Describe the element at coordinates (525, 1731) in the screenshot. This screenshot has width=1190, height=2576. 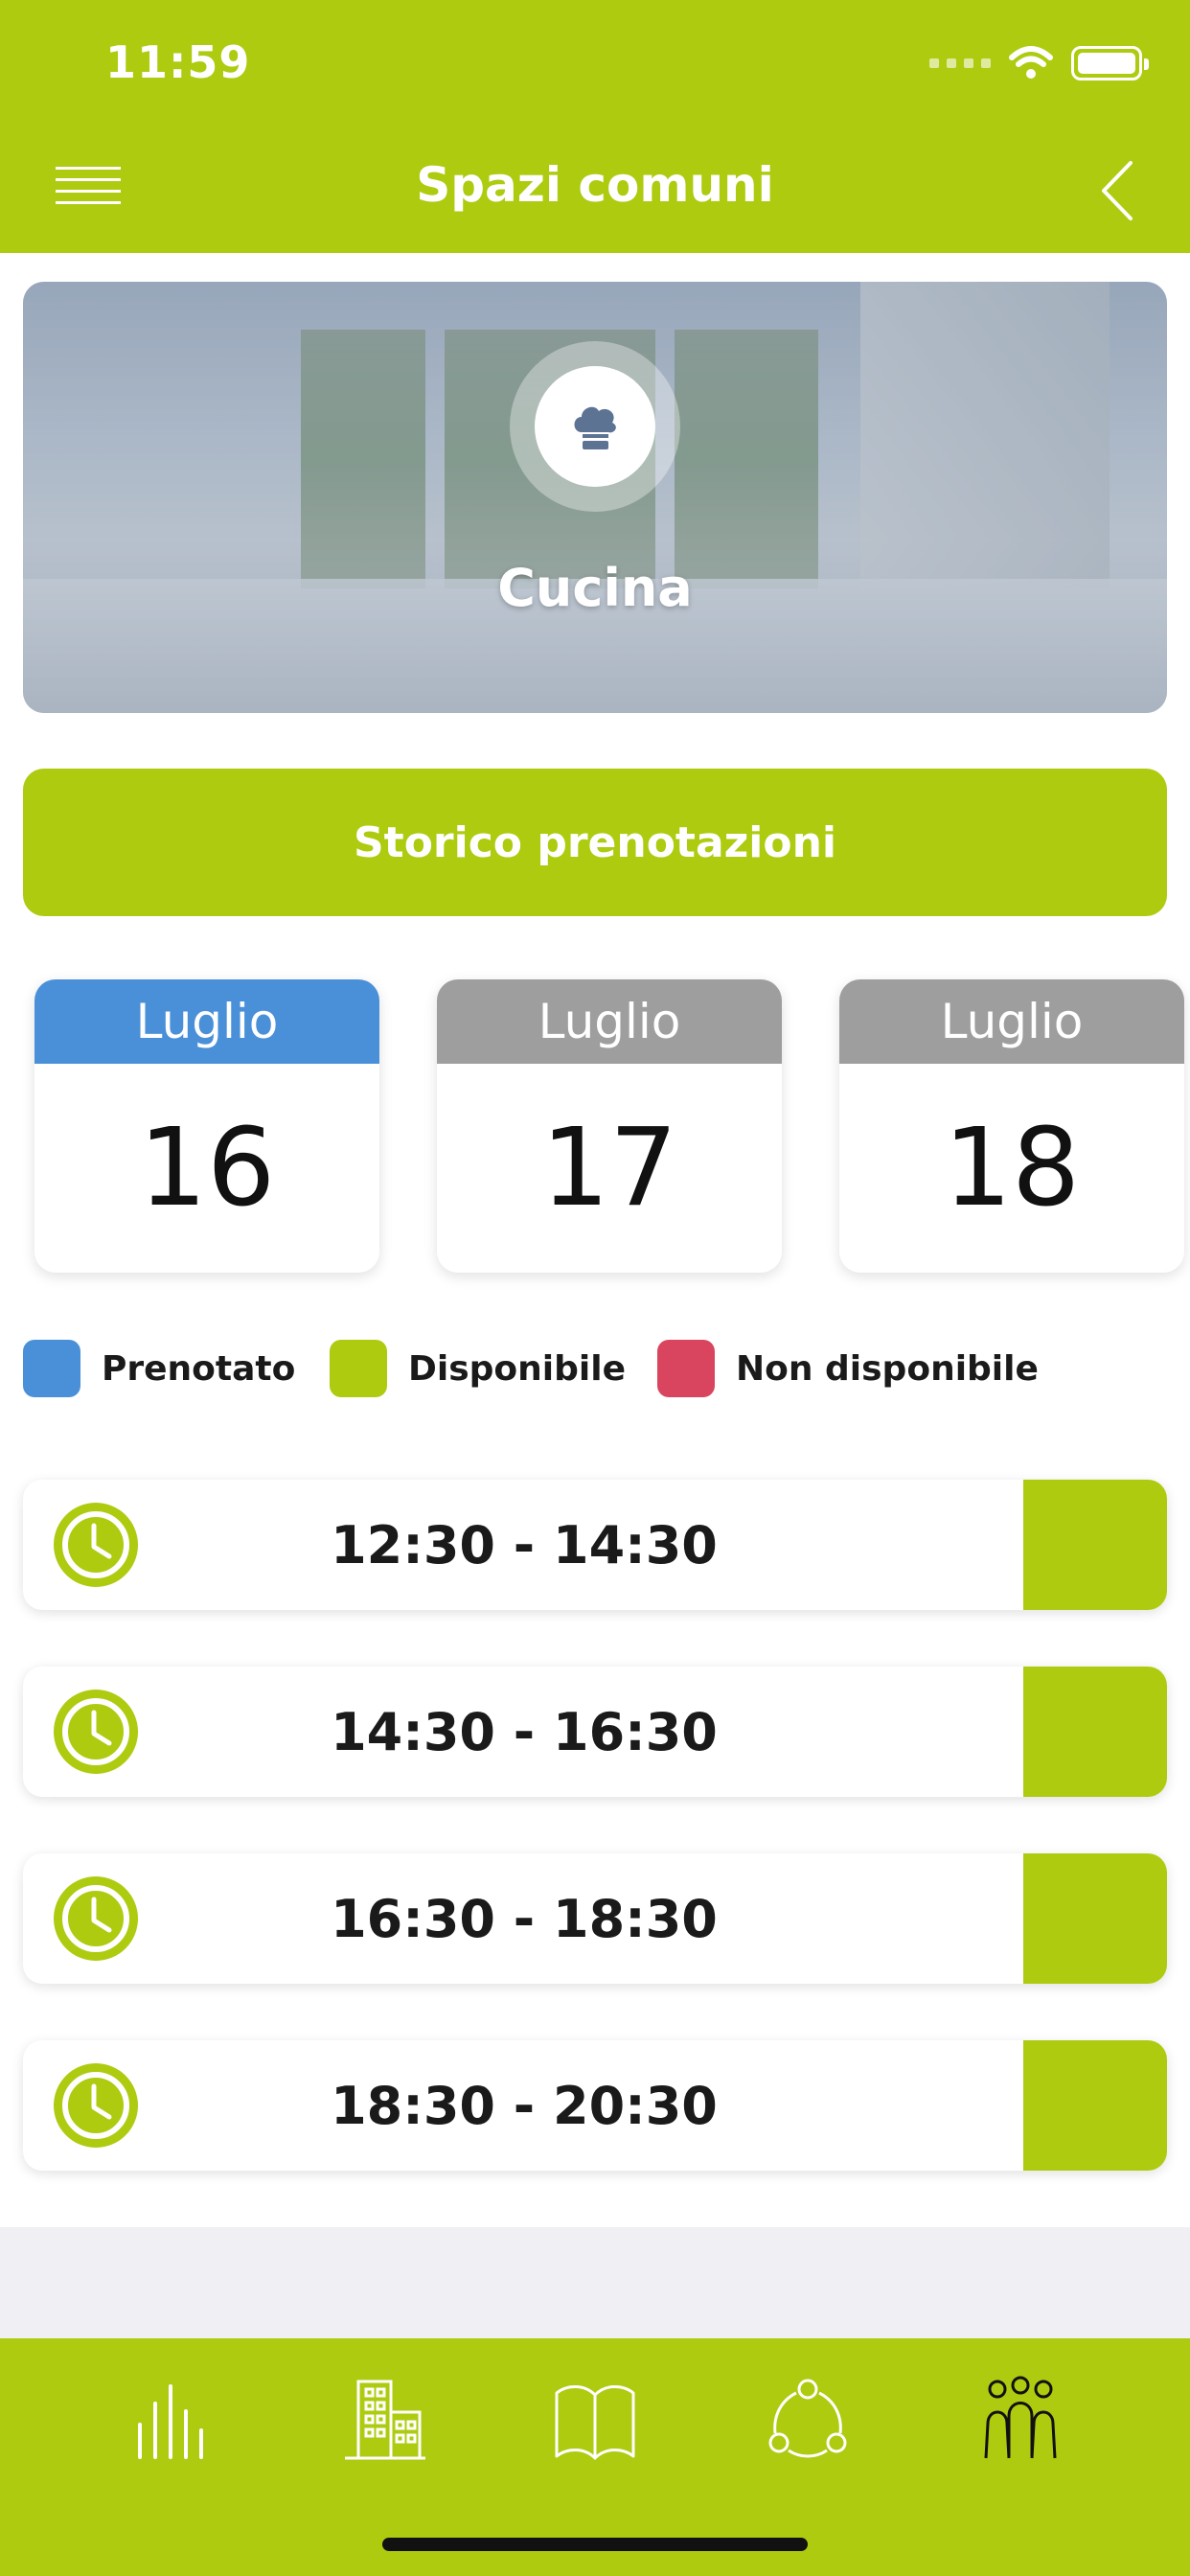
I see `time-slot-label: 14:30 - 16:30` at that location.